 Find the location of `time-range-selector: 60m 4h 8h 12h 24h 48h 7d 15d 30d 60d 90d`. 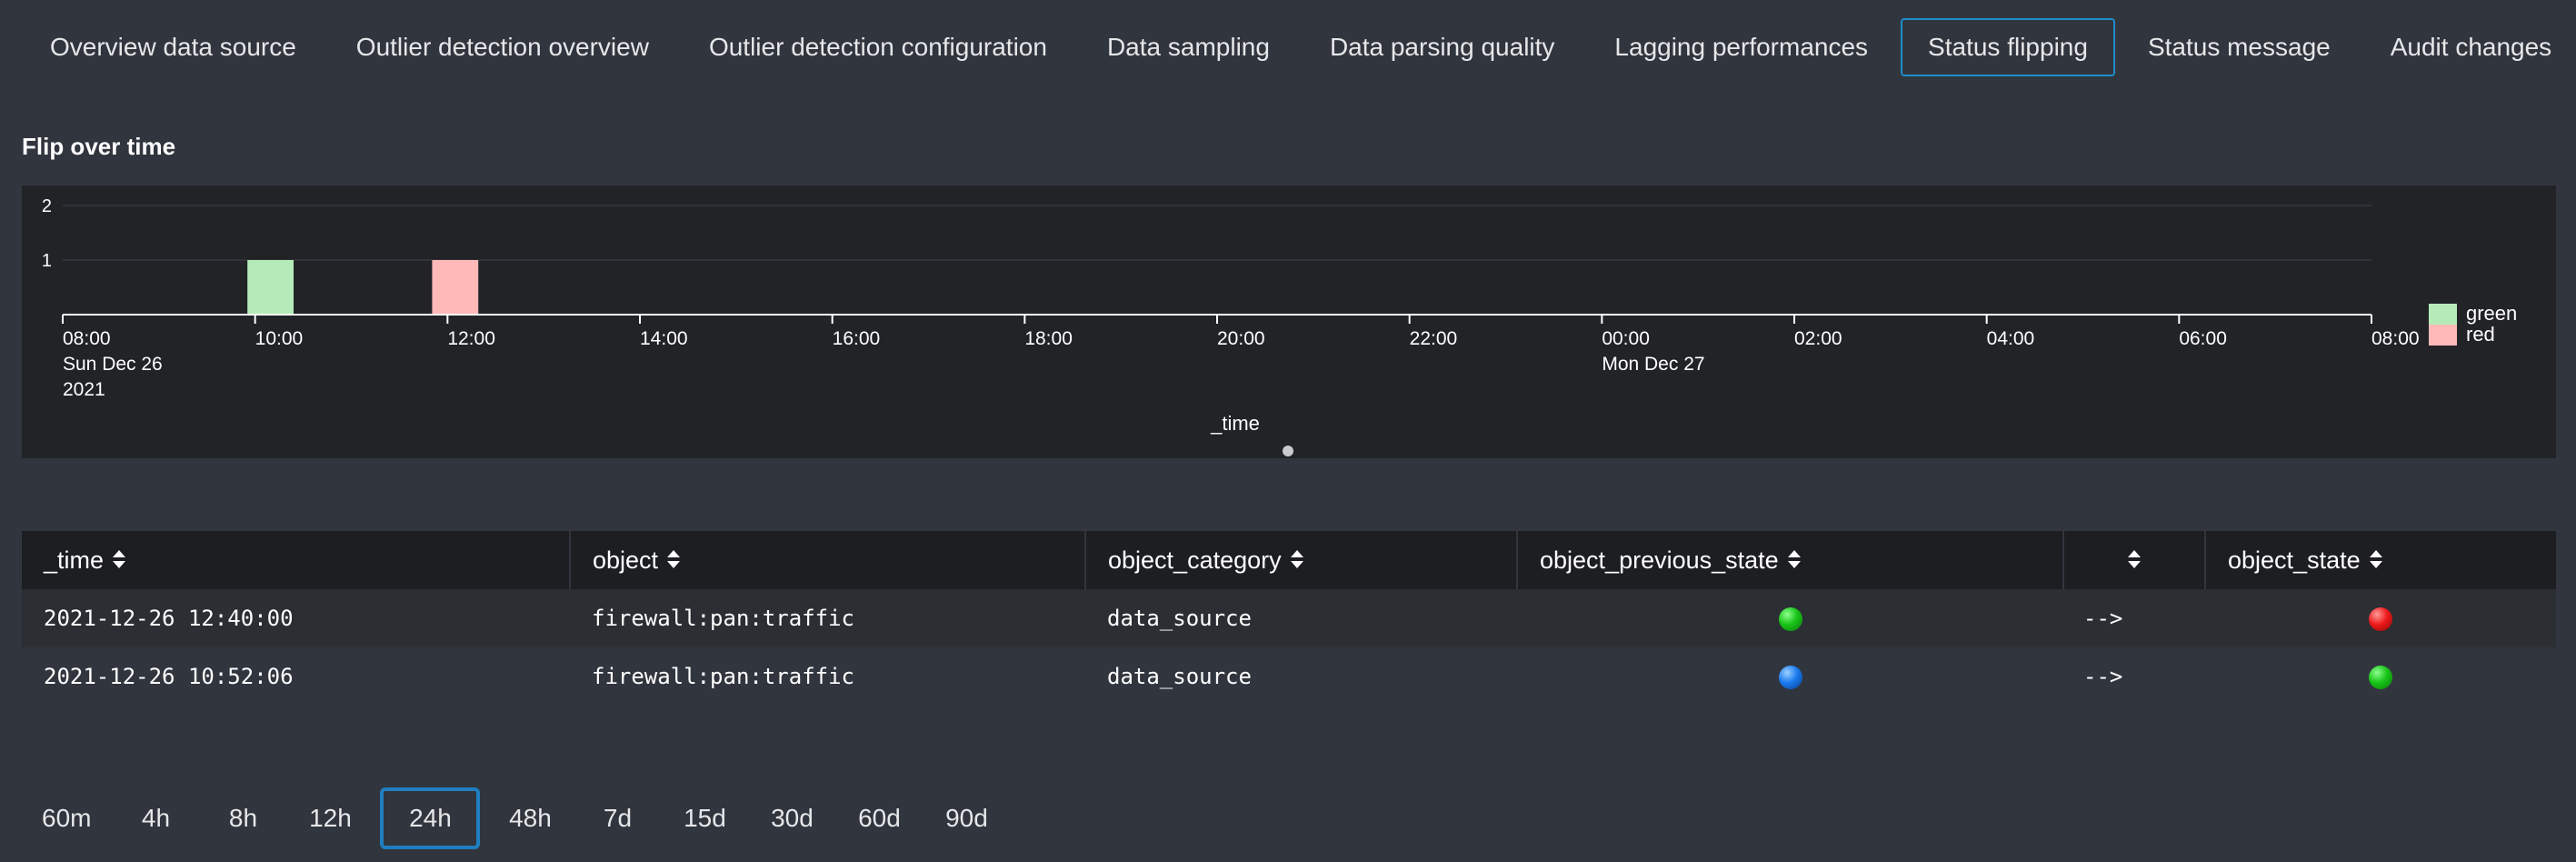

time-range-selector: 60m 4h 8h 12h 24h 48h 7d 15d 30d 60d 90d is located at coordinates (515, 818).